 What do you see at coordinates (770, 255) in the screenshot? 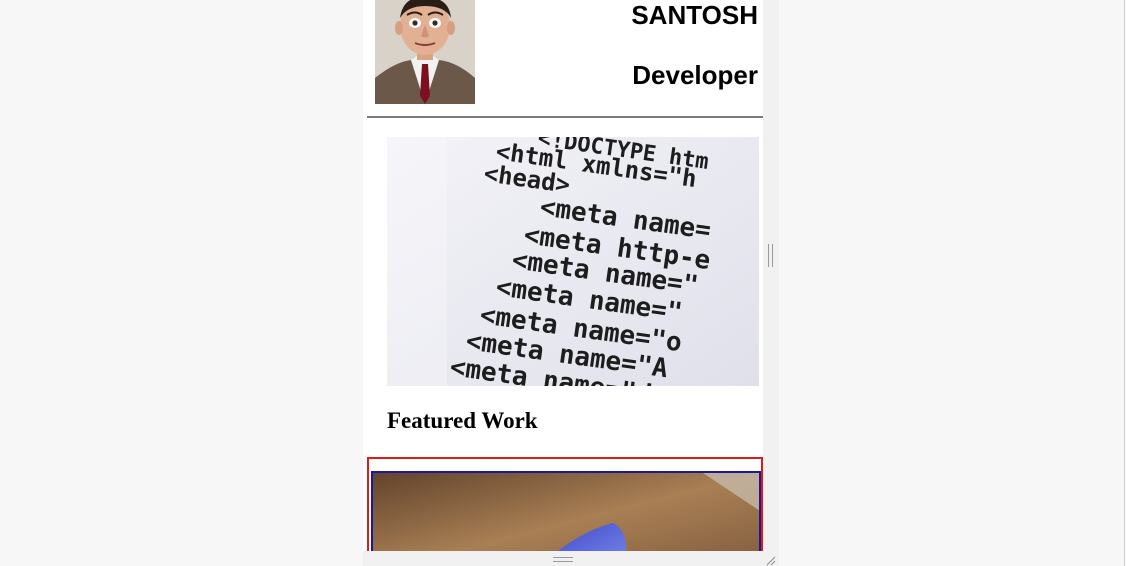
I see `resize-handle-right` at bounding box center [770, 255].